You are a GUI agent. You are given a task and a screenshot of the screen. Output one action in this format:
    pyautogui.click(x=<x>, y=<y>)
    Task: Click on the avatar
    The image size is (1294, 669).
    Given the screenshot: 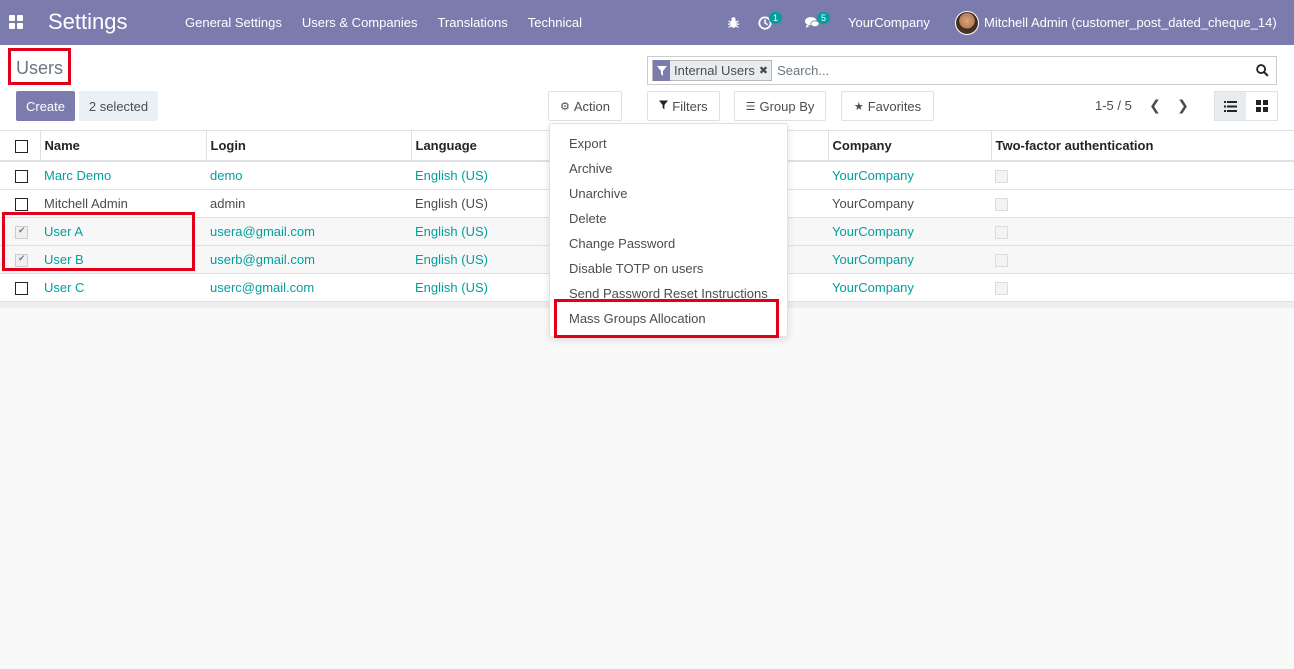 What is the action you would take?
    pyautogui.click(x=967, y=22)
    